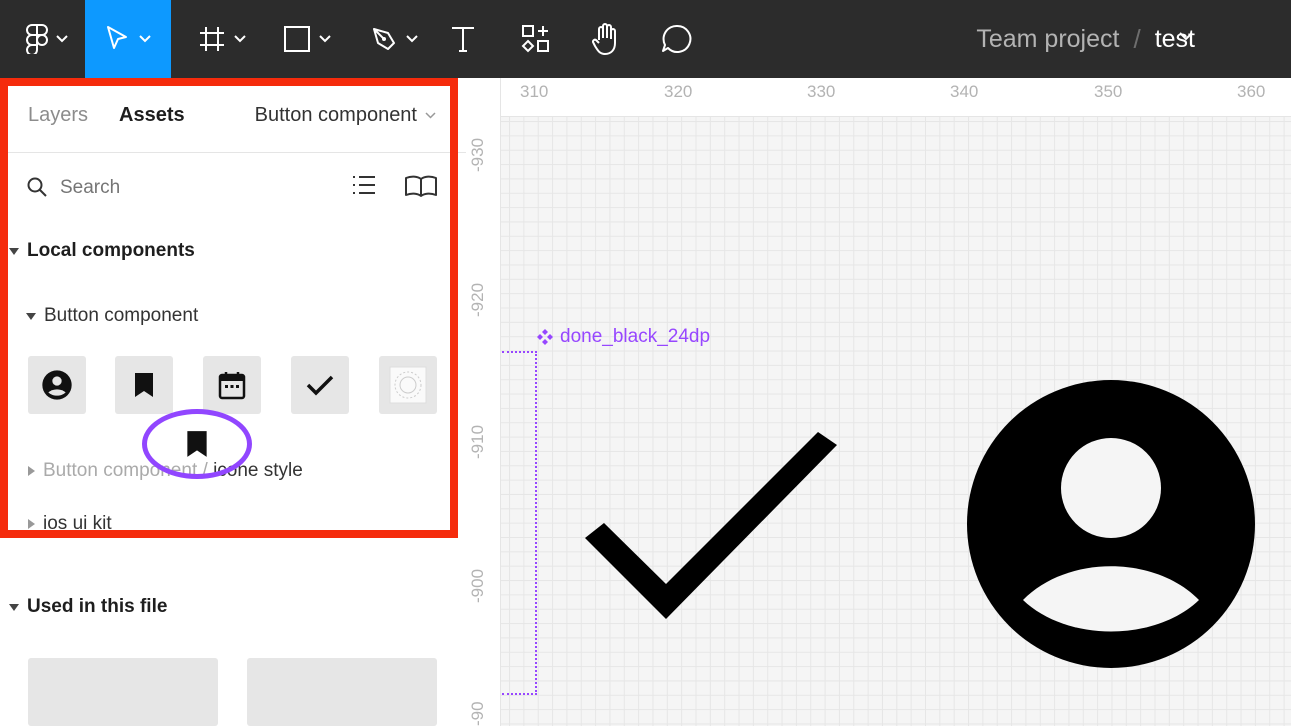 This screenshot has height=726, width=1291. I want to click on component-calendar, so click(232, 385).